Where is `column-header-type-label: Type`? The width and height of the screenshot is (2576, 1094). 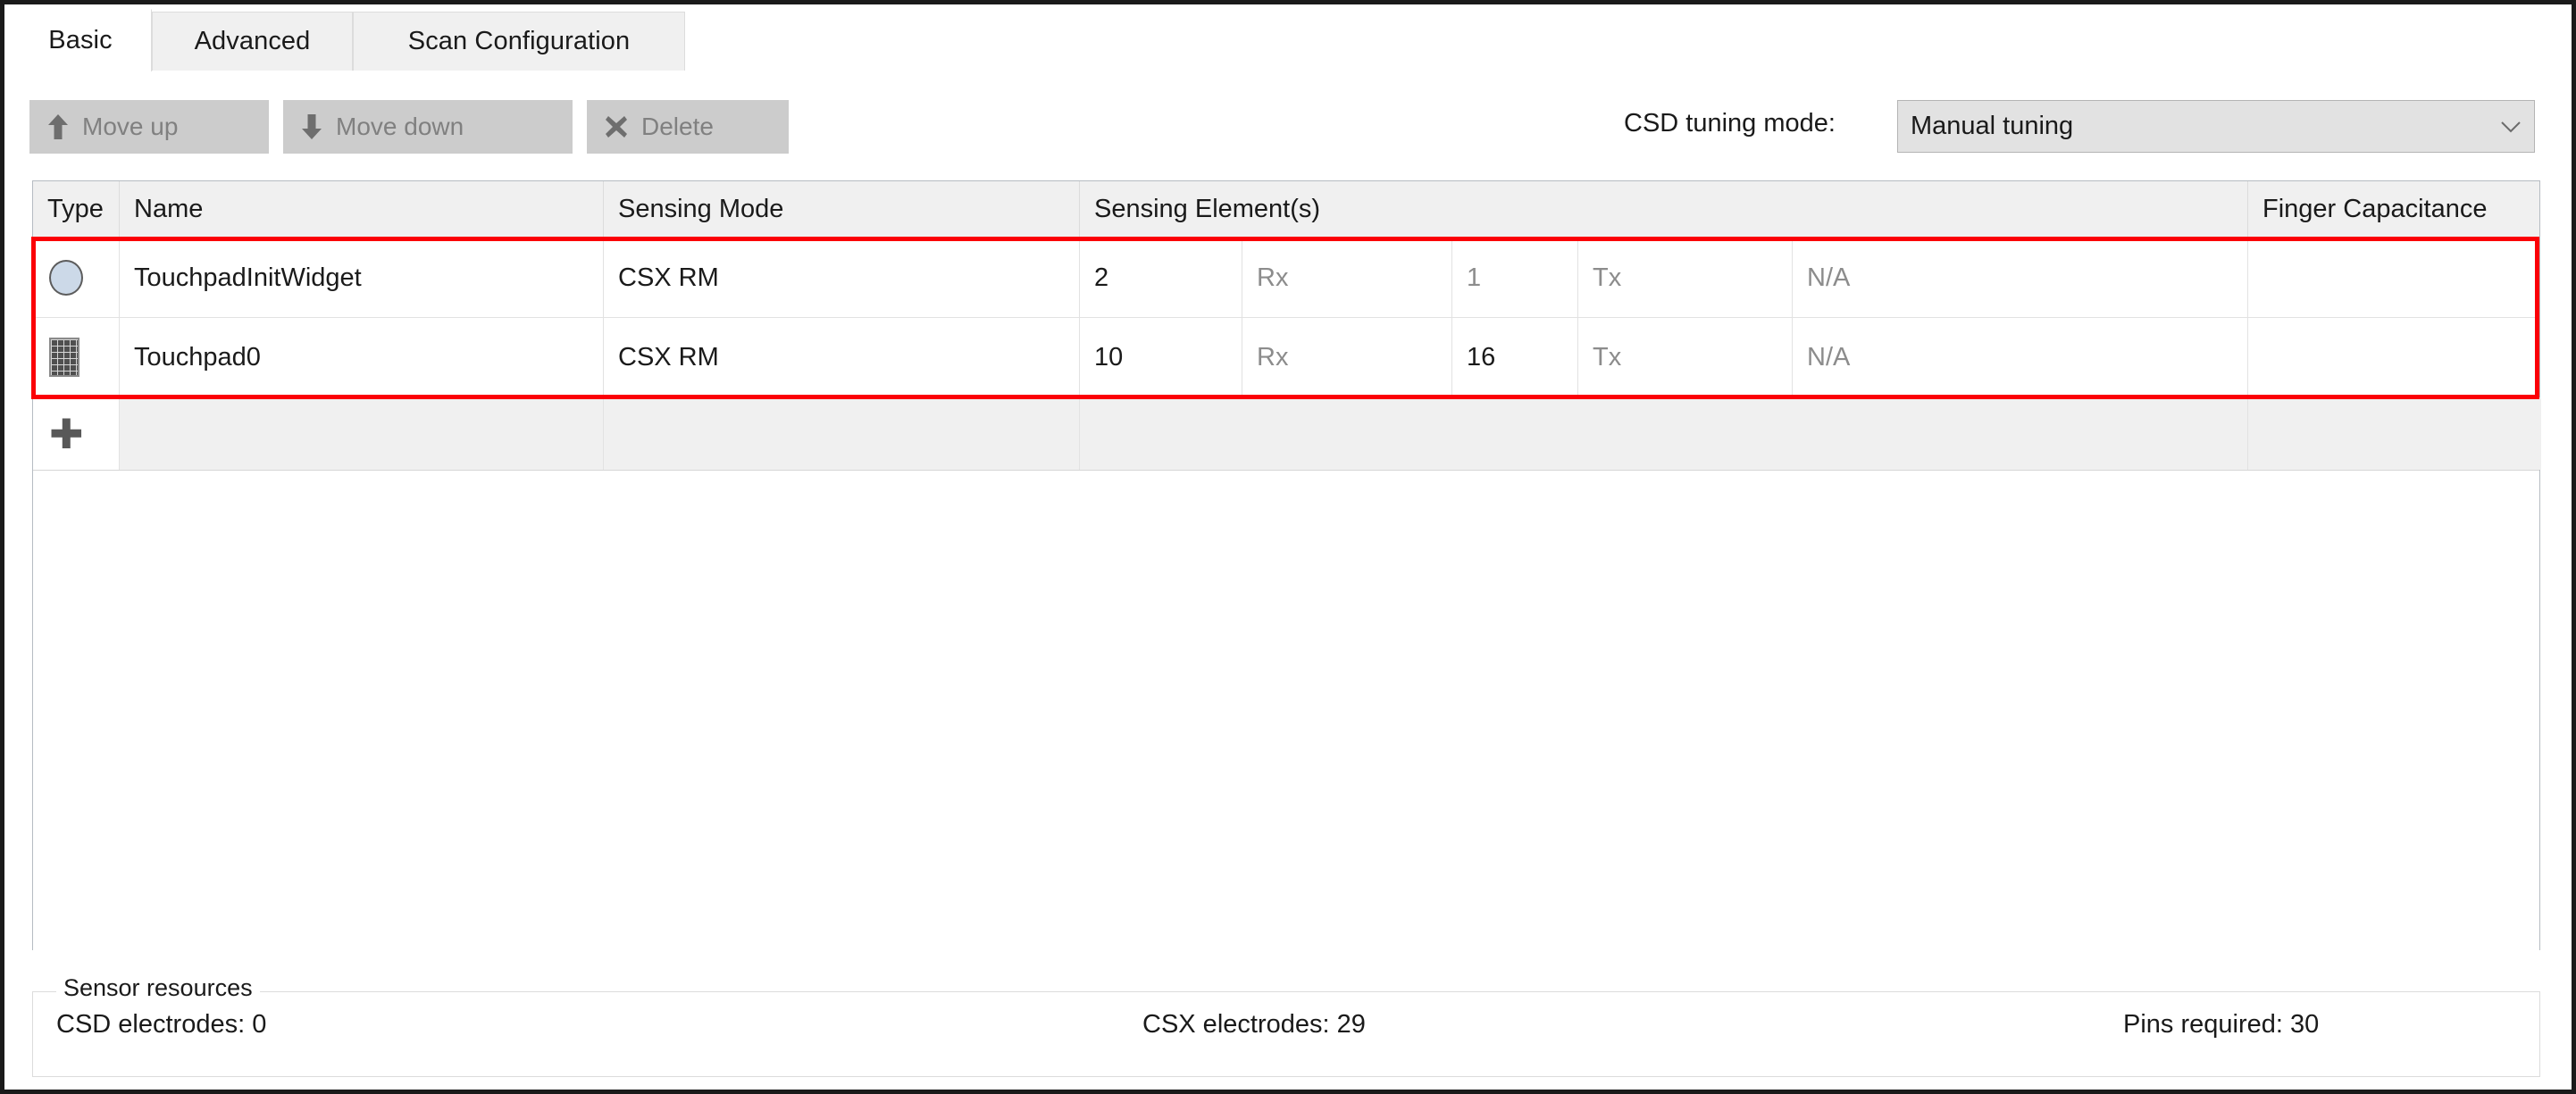 column-header-type-label: Type is located at coordinates (76, 209).